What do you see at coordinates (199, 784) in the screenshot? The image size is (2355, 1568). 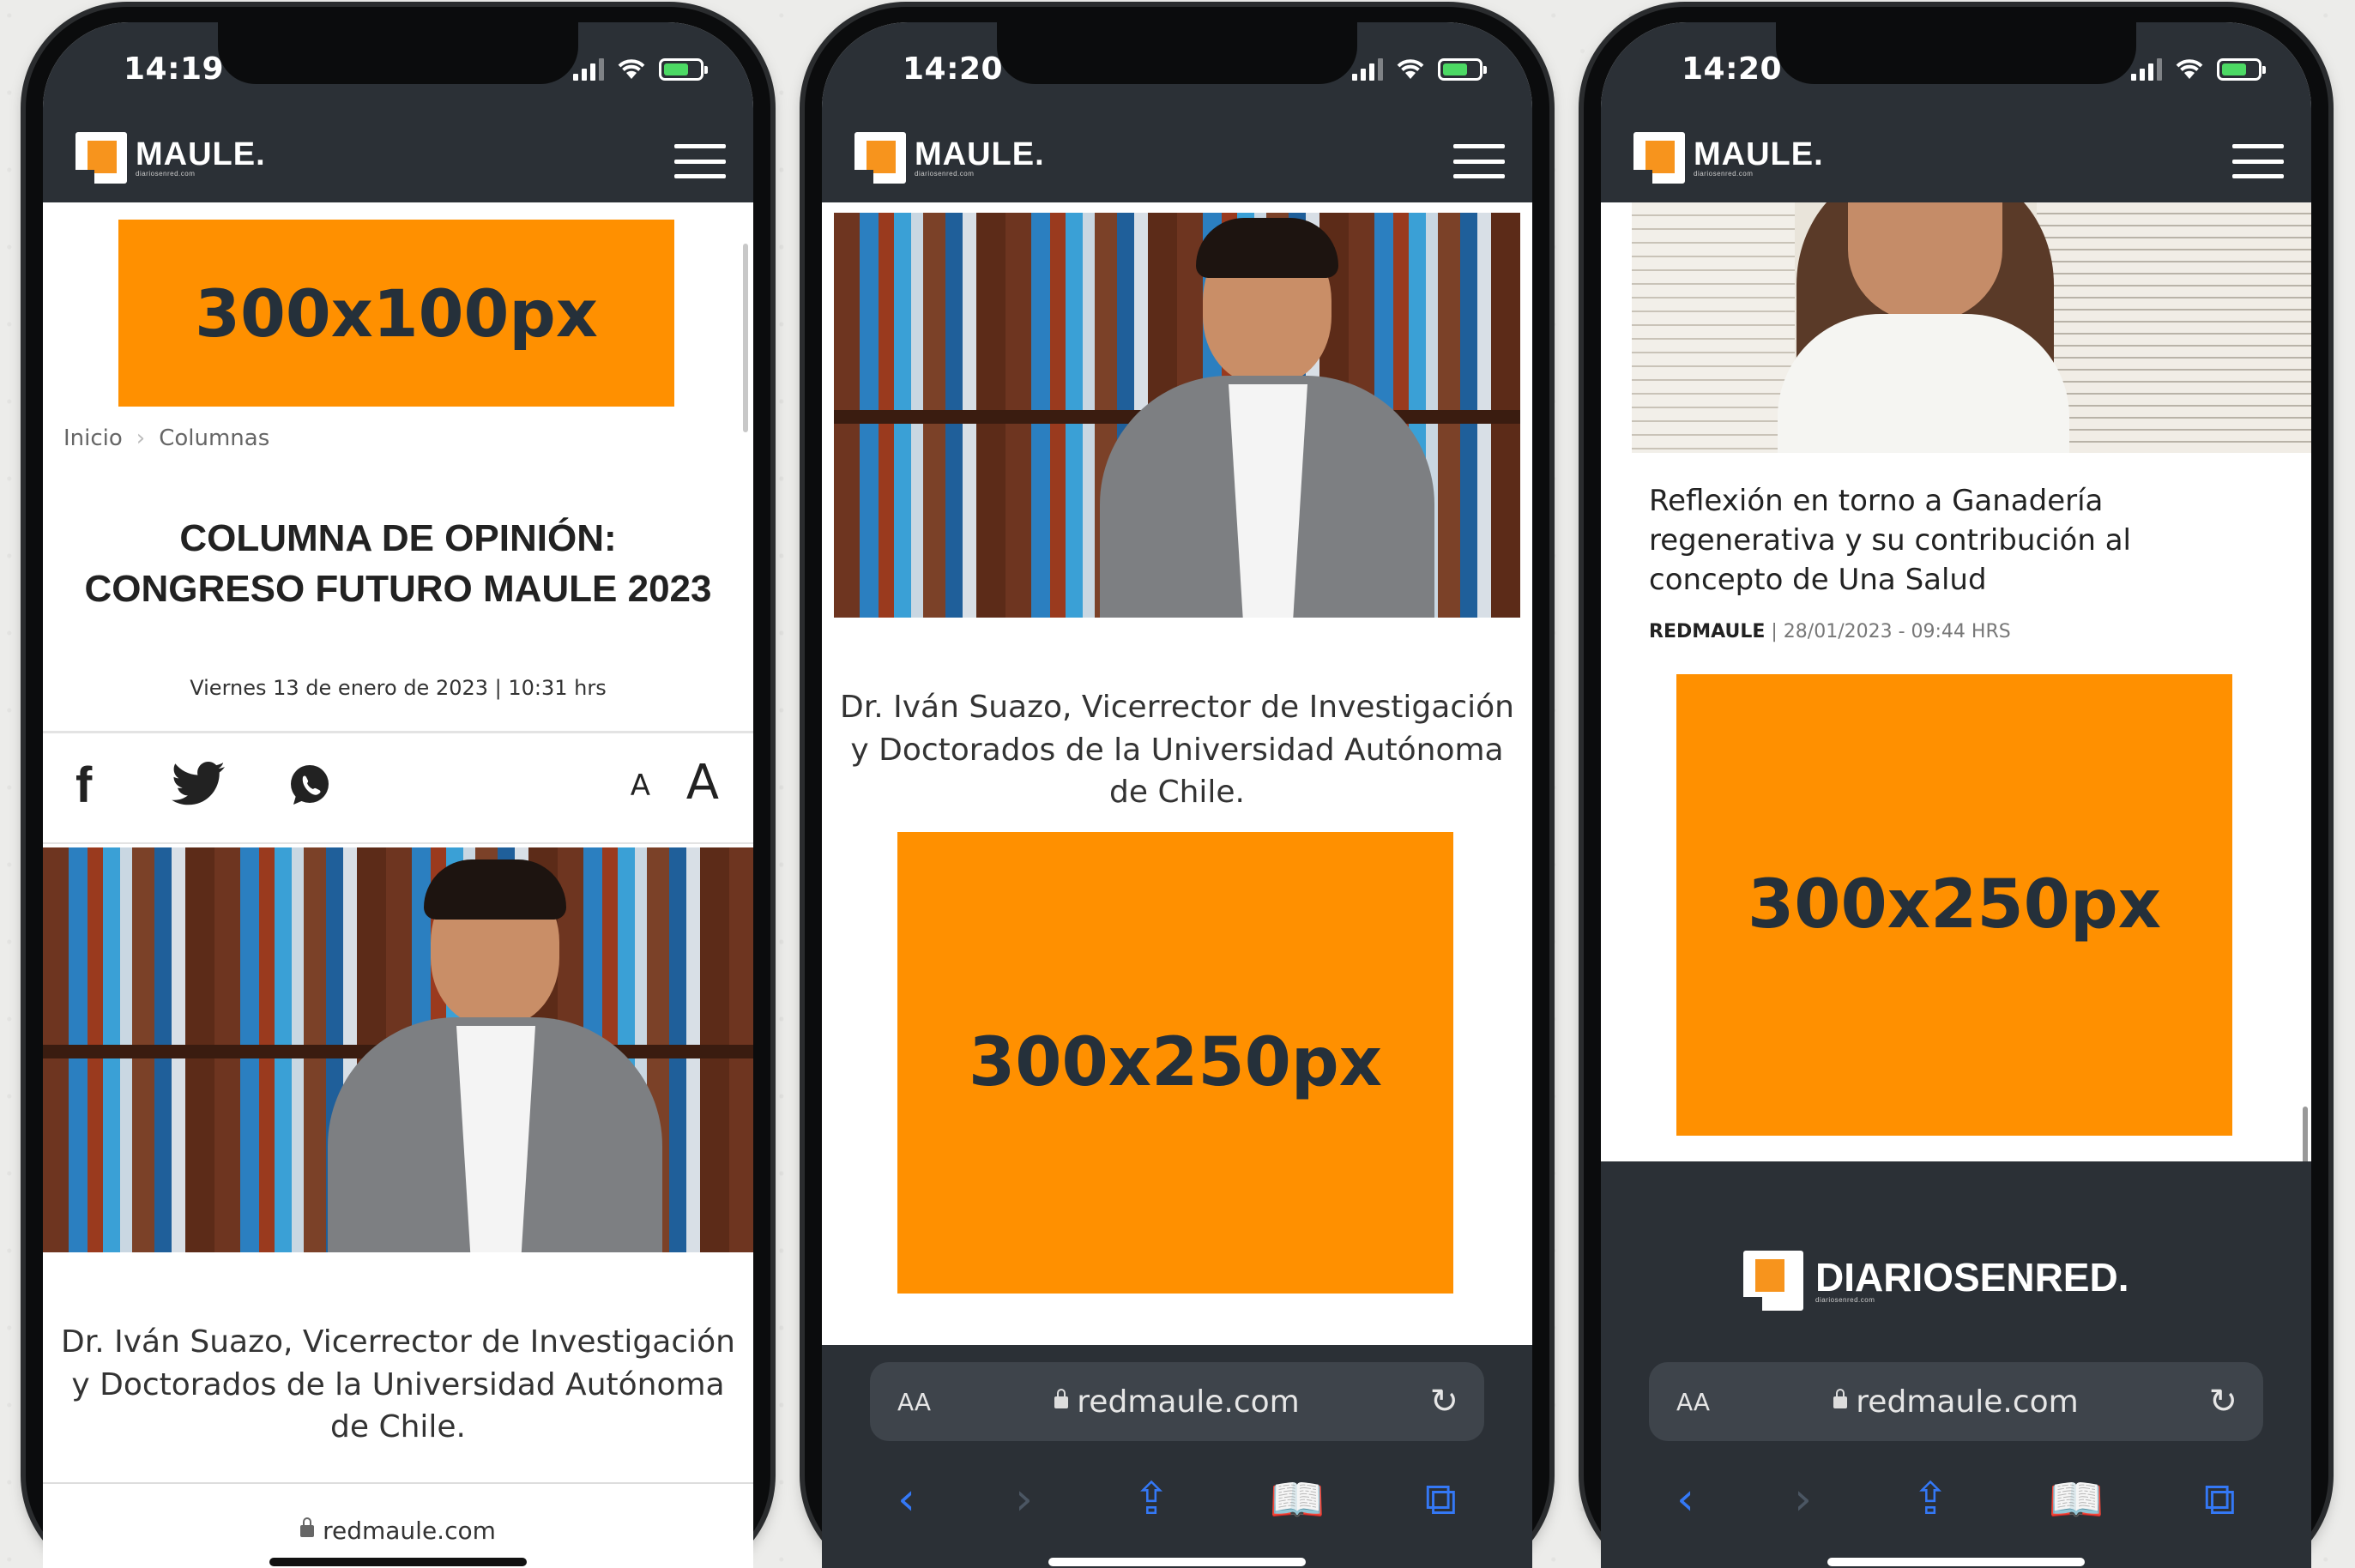 I see `twitter-icon` at bounding box center [199, 784].